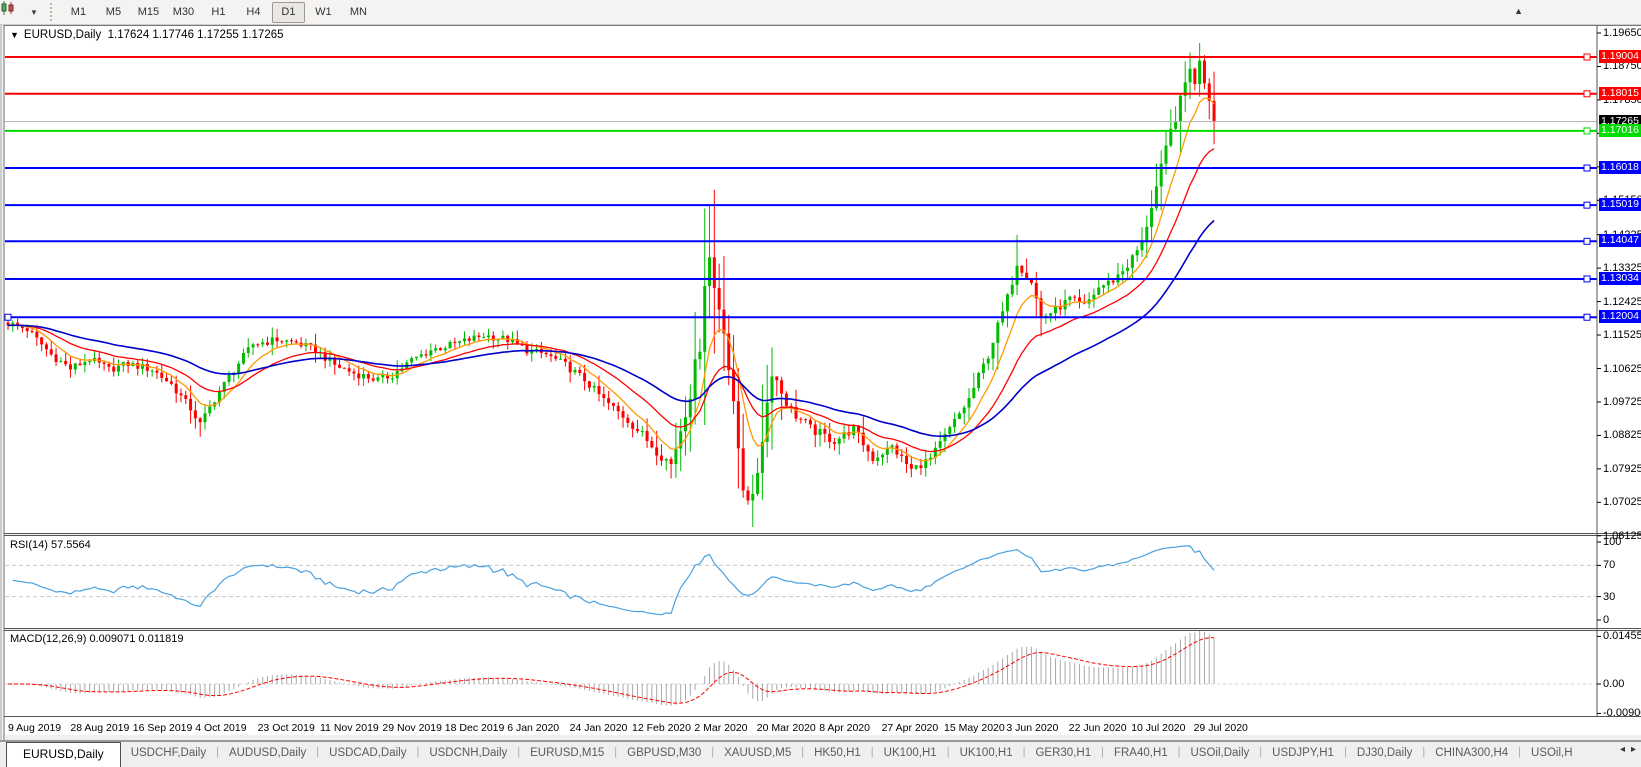  Describe the element at coordinates (148, 12) in the screenshot. I see `timeframe-button-m15: M15` at that location.